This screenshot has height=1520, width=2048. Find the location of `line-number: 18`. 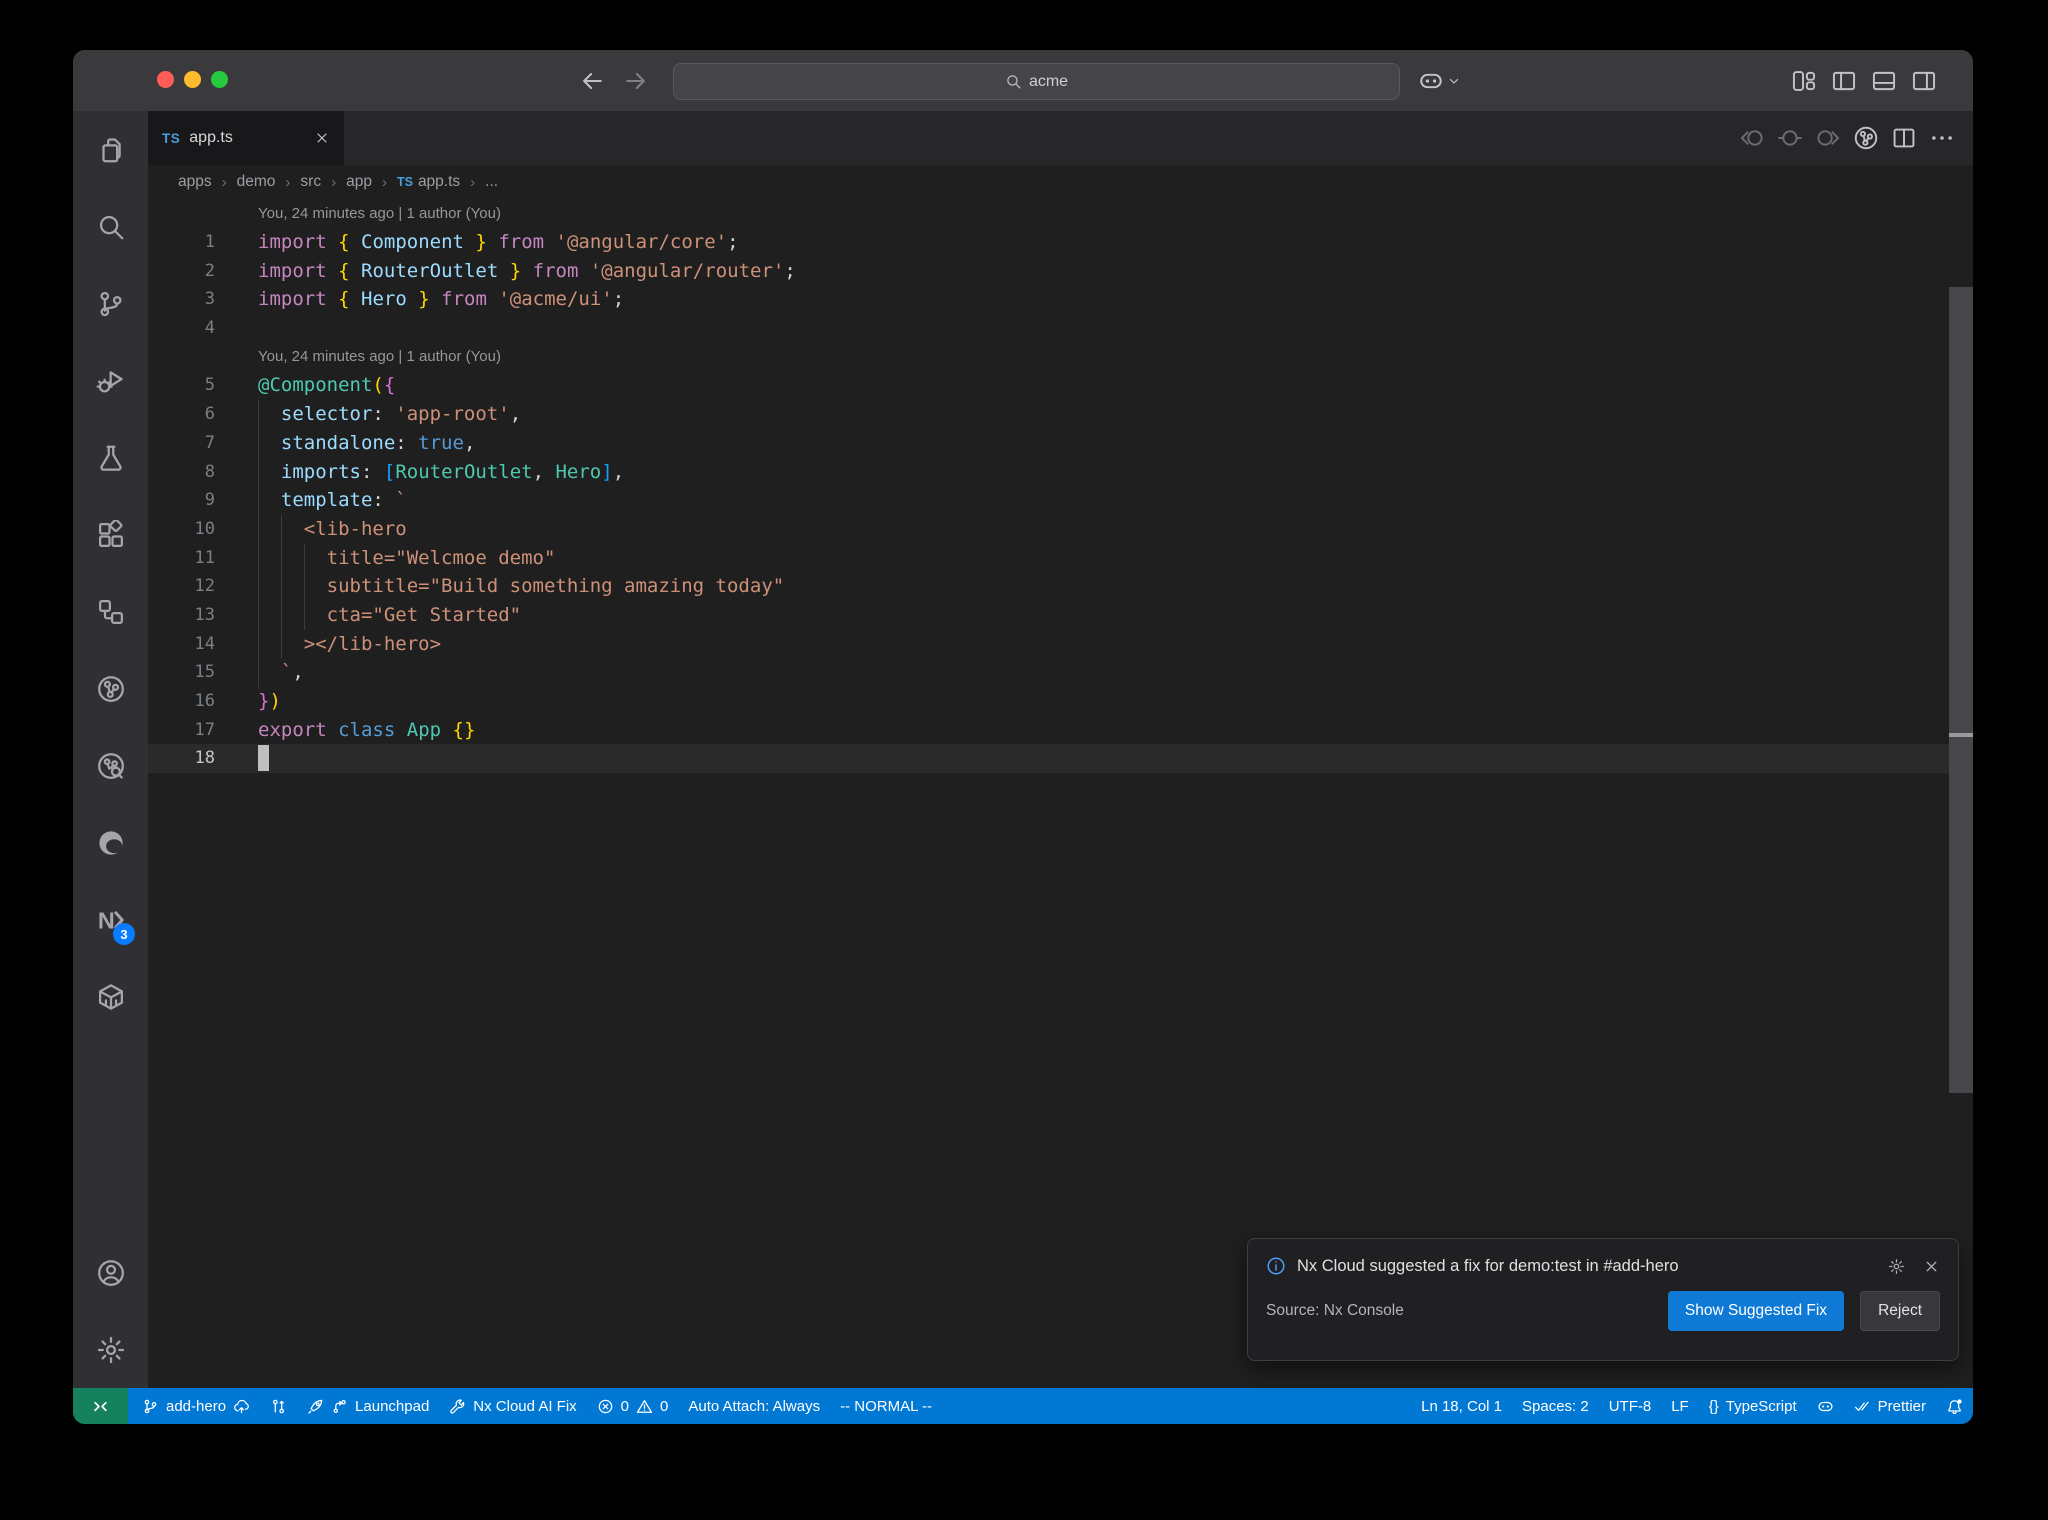

line-number: 18 is located at coordinates (204, 758).